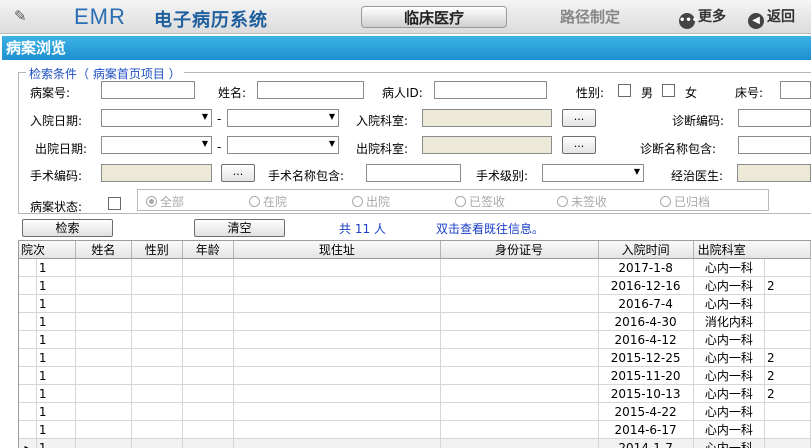  I want to click on table-row: 1 2014-6-17 心内一科, so click(415, 429).